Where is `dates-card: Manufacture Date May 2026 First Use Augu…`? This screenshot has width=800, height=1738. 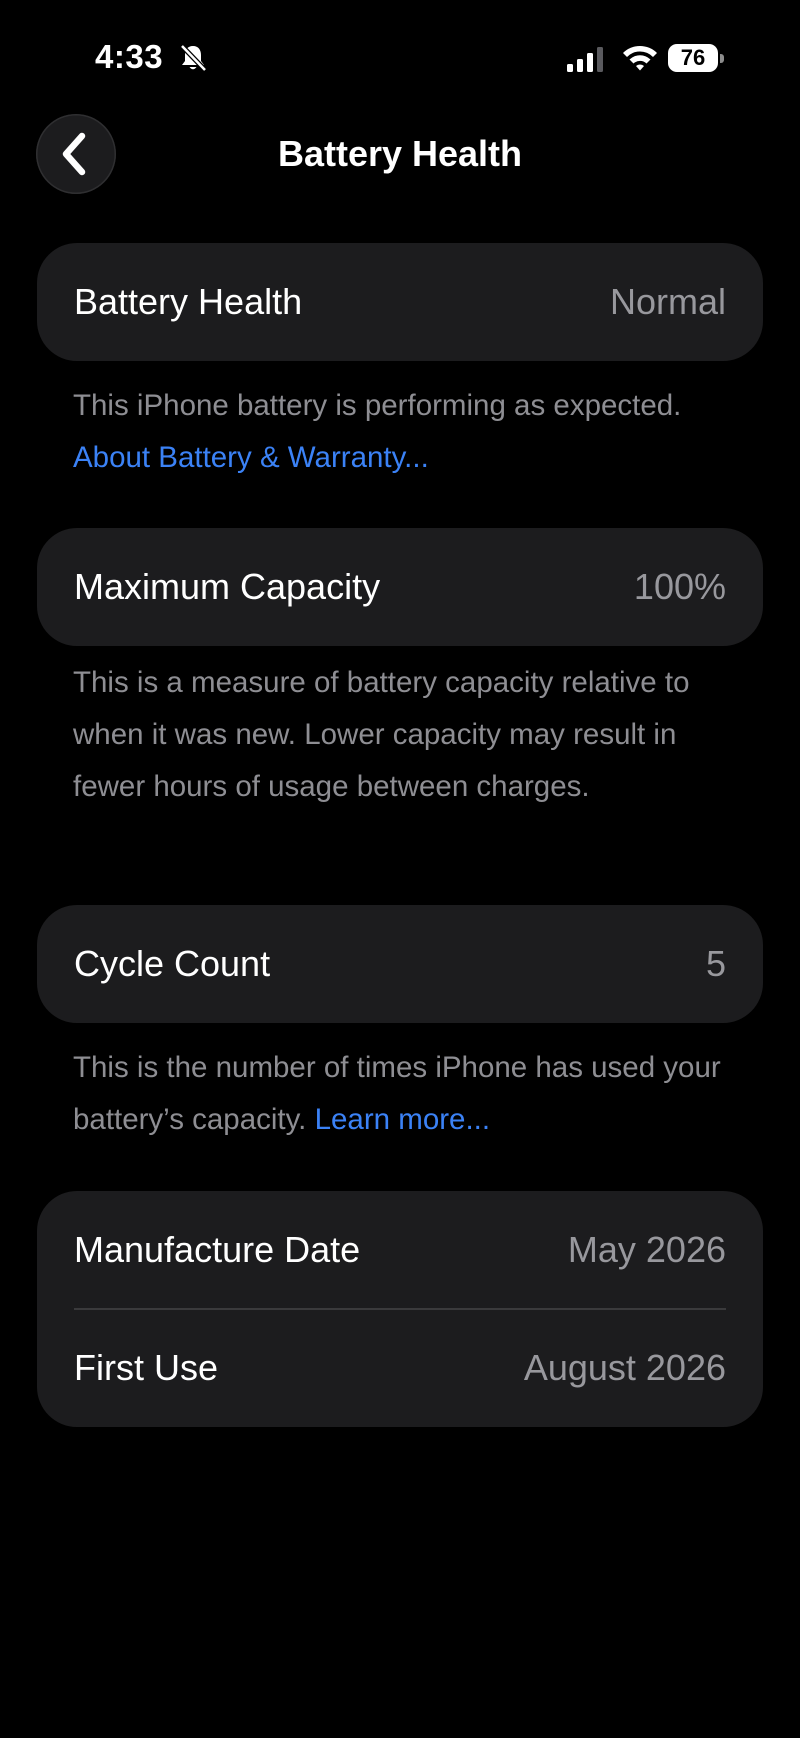
dates-card: Manufacture Date May 2026 First Use Augu… is located at coordinates (400, 1309).